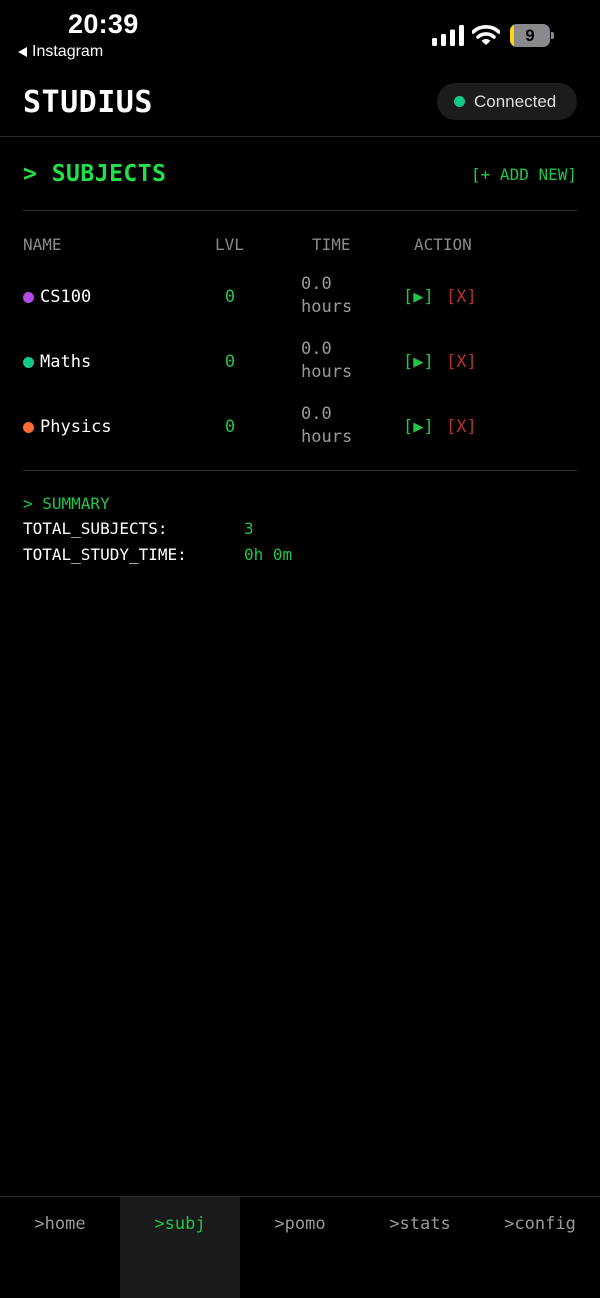 This screenshot has height=1298, width=600. What do you see at coordinates (42, 244) in the screenshot?
I see `column-header-name: NAME` at bounding box center [42, 244].